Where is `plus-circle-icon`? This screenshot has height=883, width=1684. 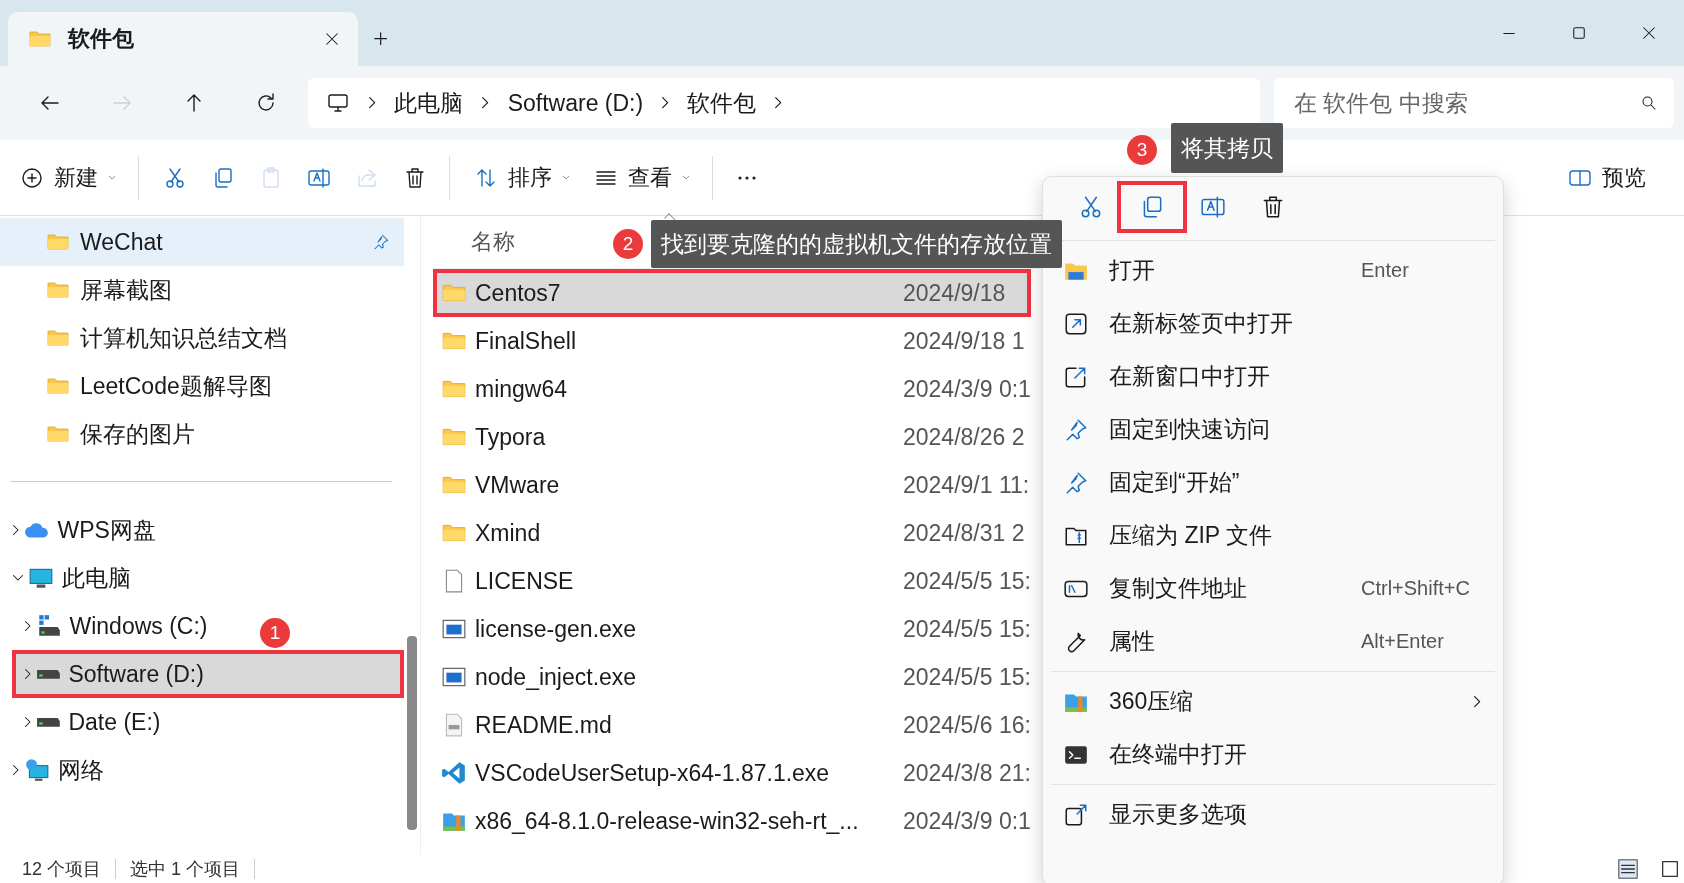 plus-circle-icon is located at coordinates (32, 177).